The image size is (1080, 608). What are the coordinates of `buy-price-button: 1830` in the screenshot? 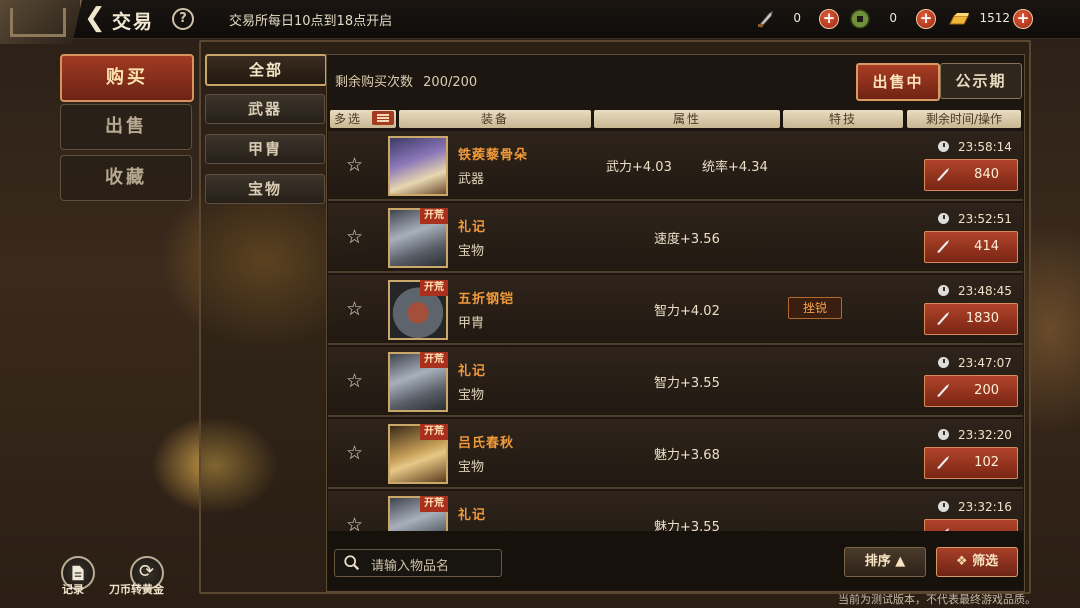 It's located at (971, 319).